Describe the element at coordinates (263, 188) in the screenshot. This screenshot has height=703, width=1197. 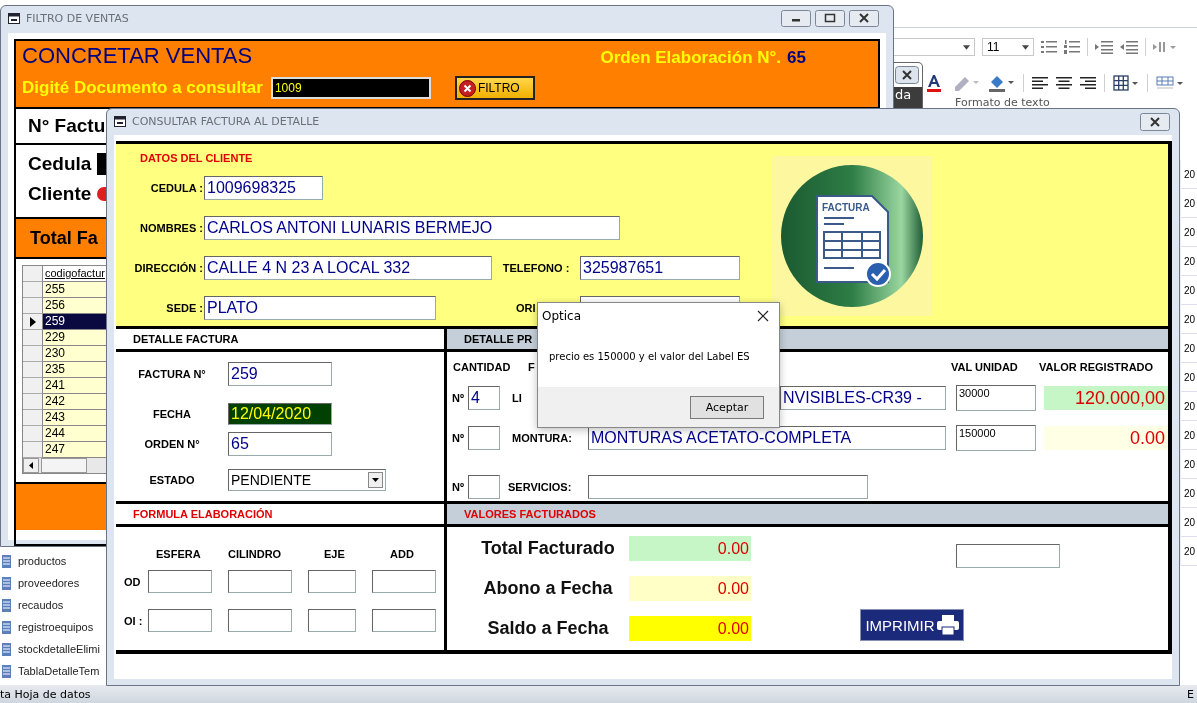
I see `id-field: 1009698325` at that location.